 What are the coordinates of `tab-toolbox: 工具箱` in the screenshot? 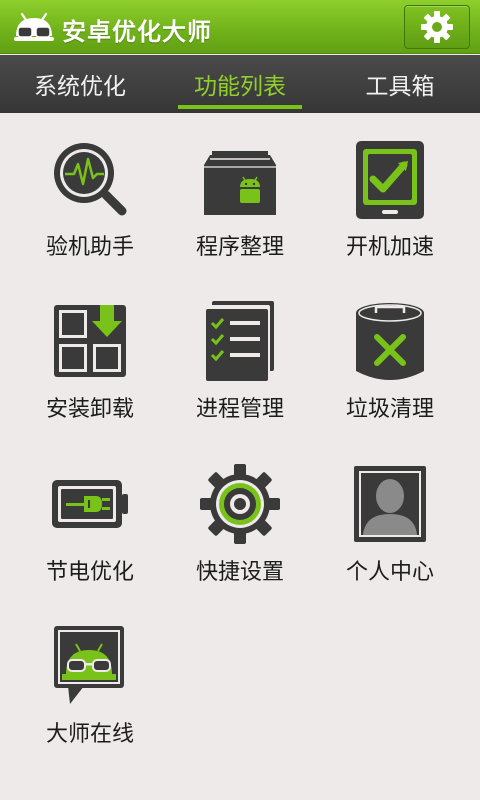 It's located at (400, 84).